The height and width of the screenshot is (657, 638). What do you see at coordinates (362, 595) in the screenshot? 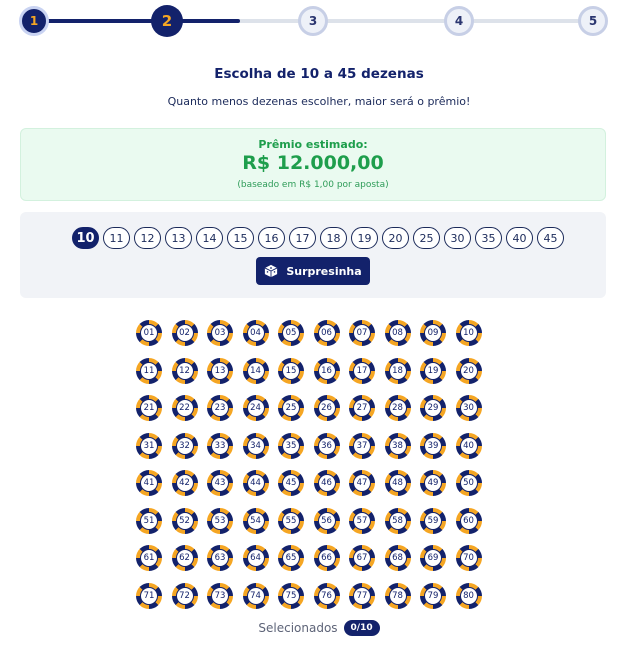
I see `number-ball-77: 77` at bounding box center [362, 595].